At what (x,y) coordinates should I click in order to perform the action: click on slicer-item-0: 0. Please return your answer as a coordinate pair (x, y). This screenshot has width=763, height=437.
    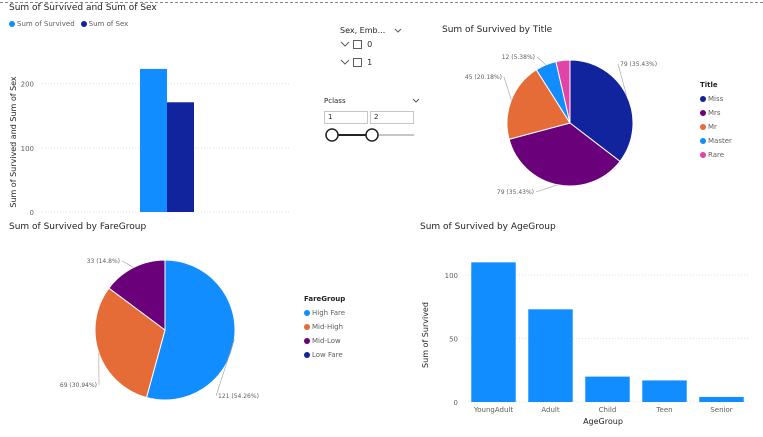
    Looking at the image, I should click on (356, 44).